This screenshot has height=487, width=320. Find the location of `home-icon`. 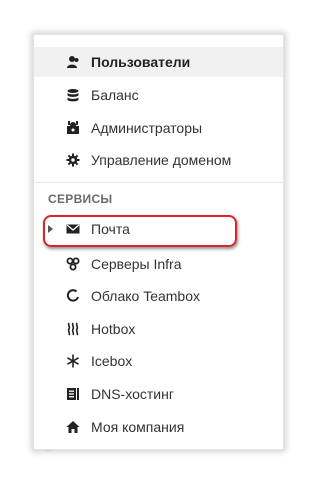

home-icon is located at coordinates (73, 427).